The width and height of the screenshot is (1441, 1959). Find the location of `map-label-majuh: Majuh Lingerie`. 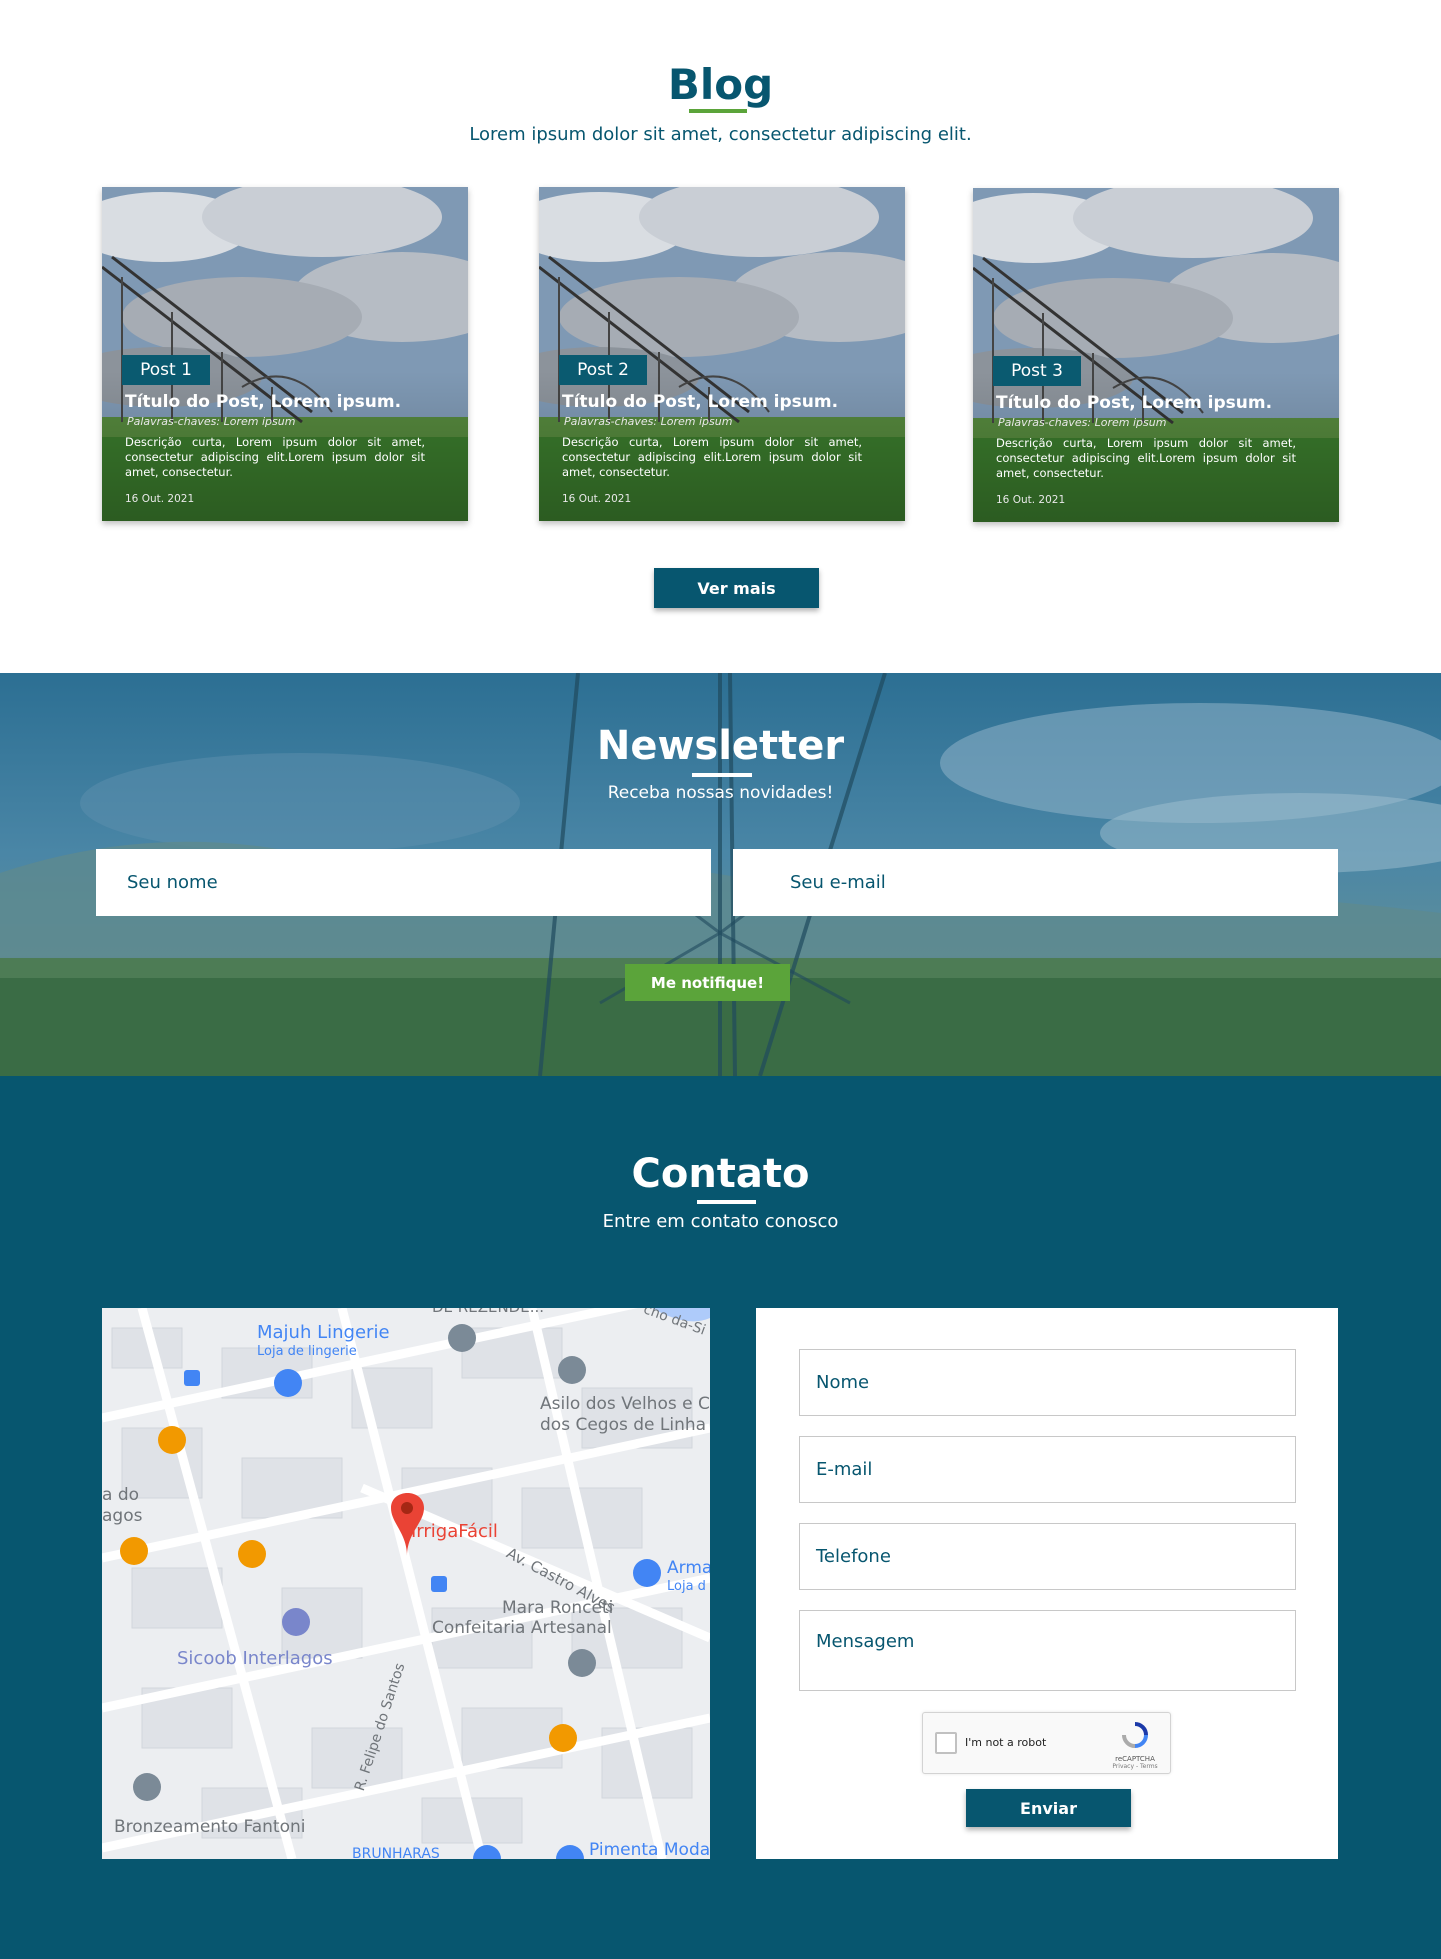

map-label-majuh: Majuh Lingerie is located at coordinates (323, 1332).